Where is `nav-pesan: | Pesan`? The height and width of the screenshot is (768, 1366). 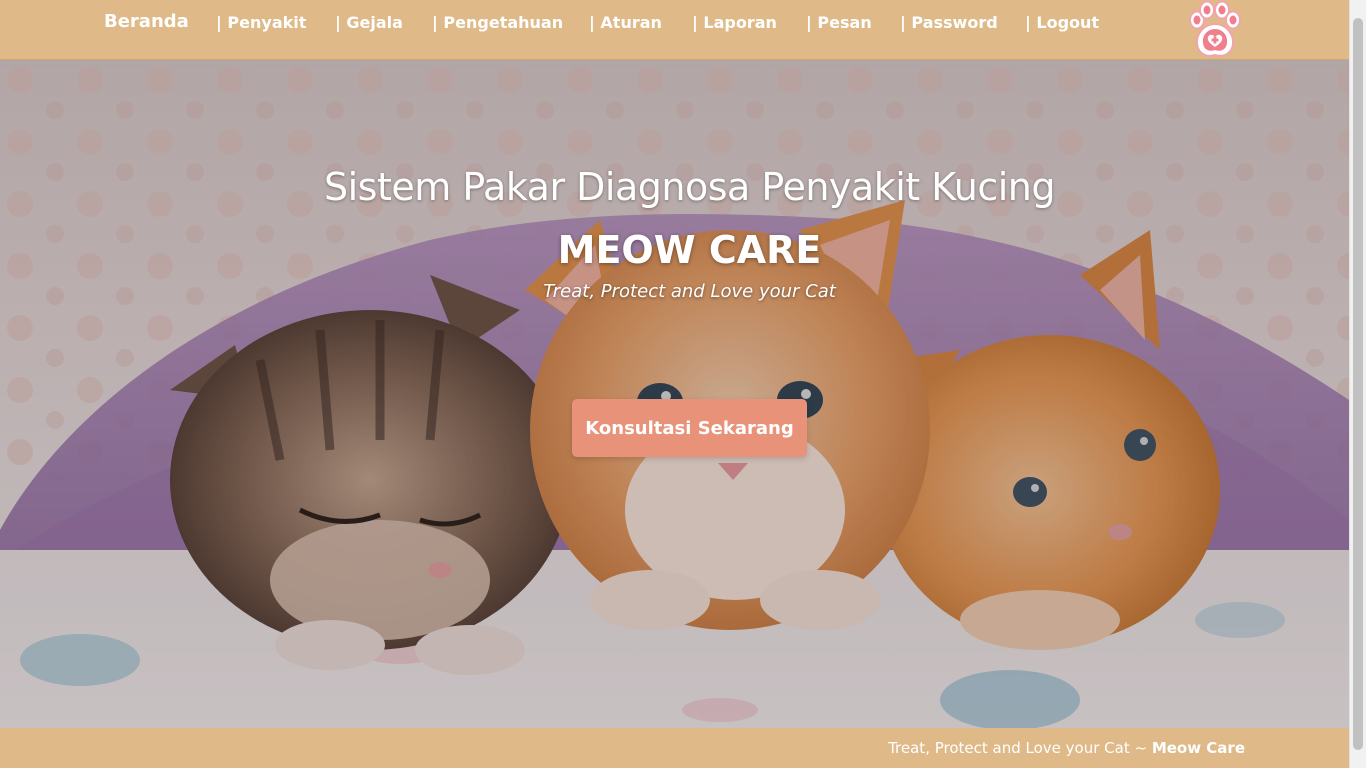
nav-pesan: | Pesan is located at coordinates (839, 23).